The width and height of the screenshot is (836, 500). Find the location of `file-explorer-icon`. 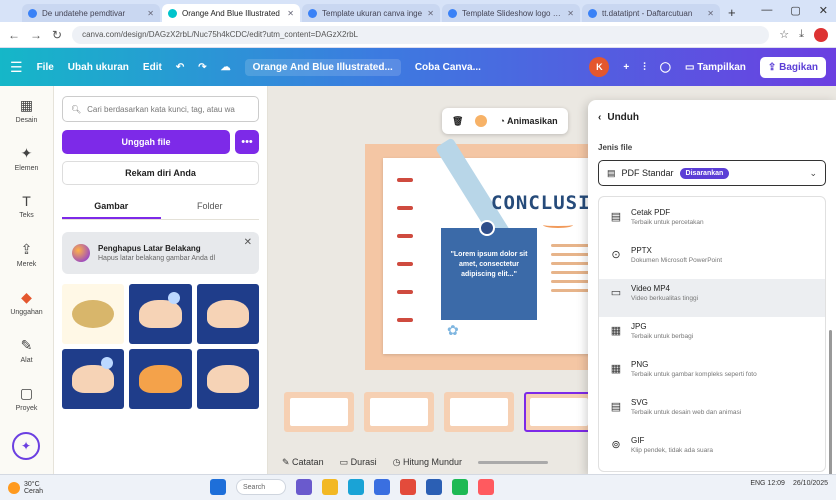

file-explorer-icon is located at coordinates (330, 487).